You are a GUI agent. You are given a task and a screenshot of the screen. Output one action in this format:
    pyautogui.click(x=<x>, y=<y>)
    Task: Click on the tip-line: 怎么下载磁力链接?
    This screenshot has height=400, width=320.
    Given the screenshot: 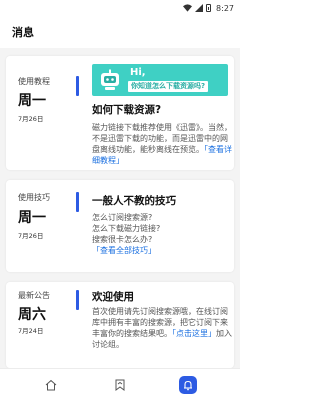 What is the action you would take?
    pyautogui.click(x=126, y=228)
    